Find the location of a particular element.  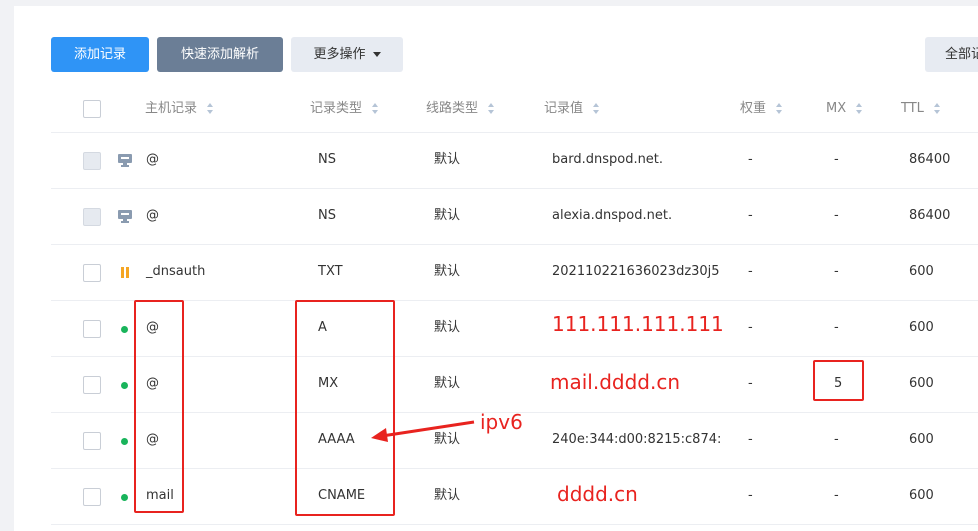

value-cell: dddd.cn is located at coordinates (597, 494).